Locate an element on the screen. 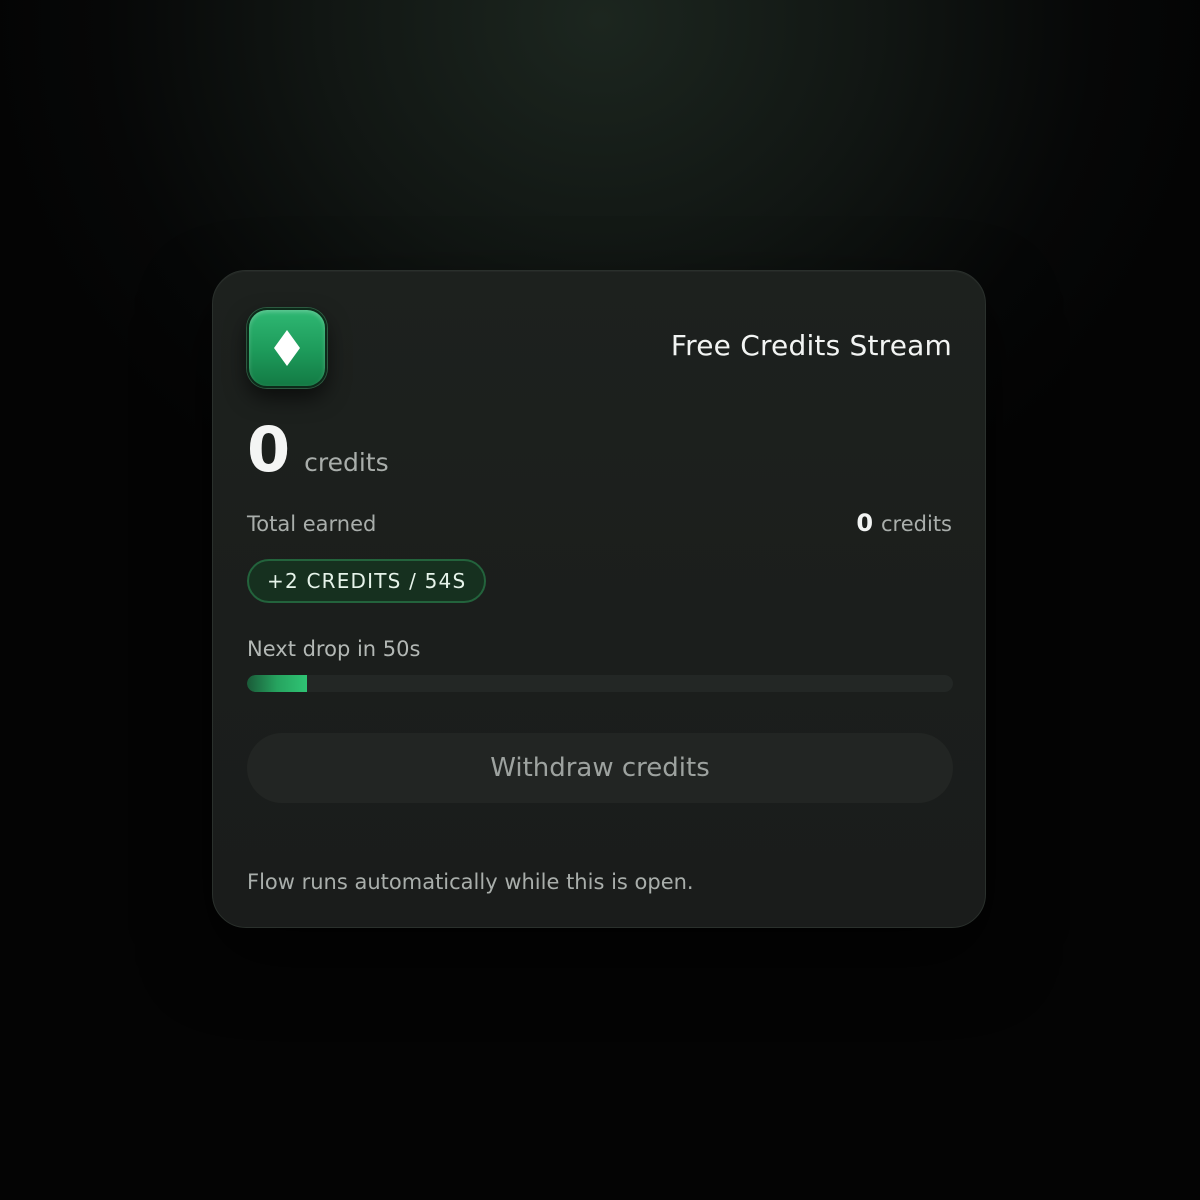 The height and width of the screenshot is (1200, 1200). next-drop-progress-bar is located at coordinates (600, 683).